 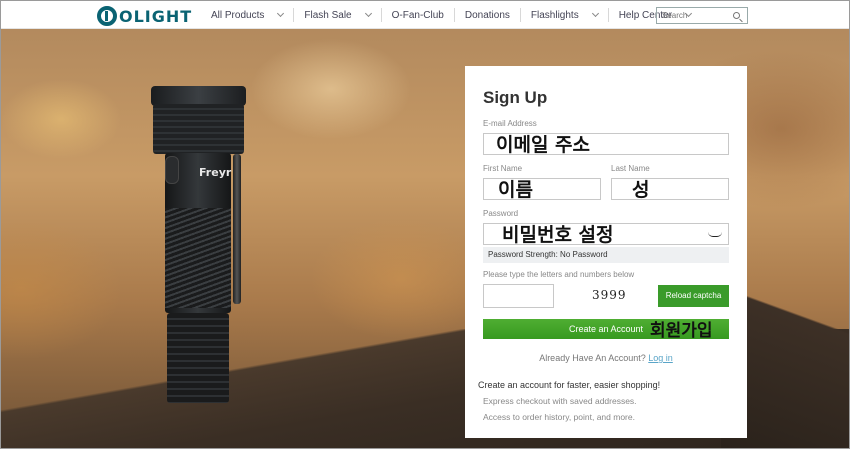 I want to click on password-field: 비밀번호 설정, so click(x=606, y=234).